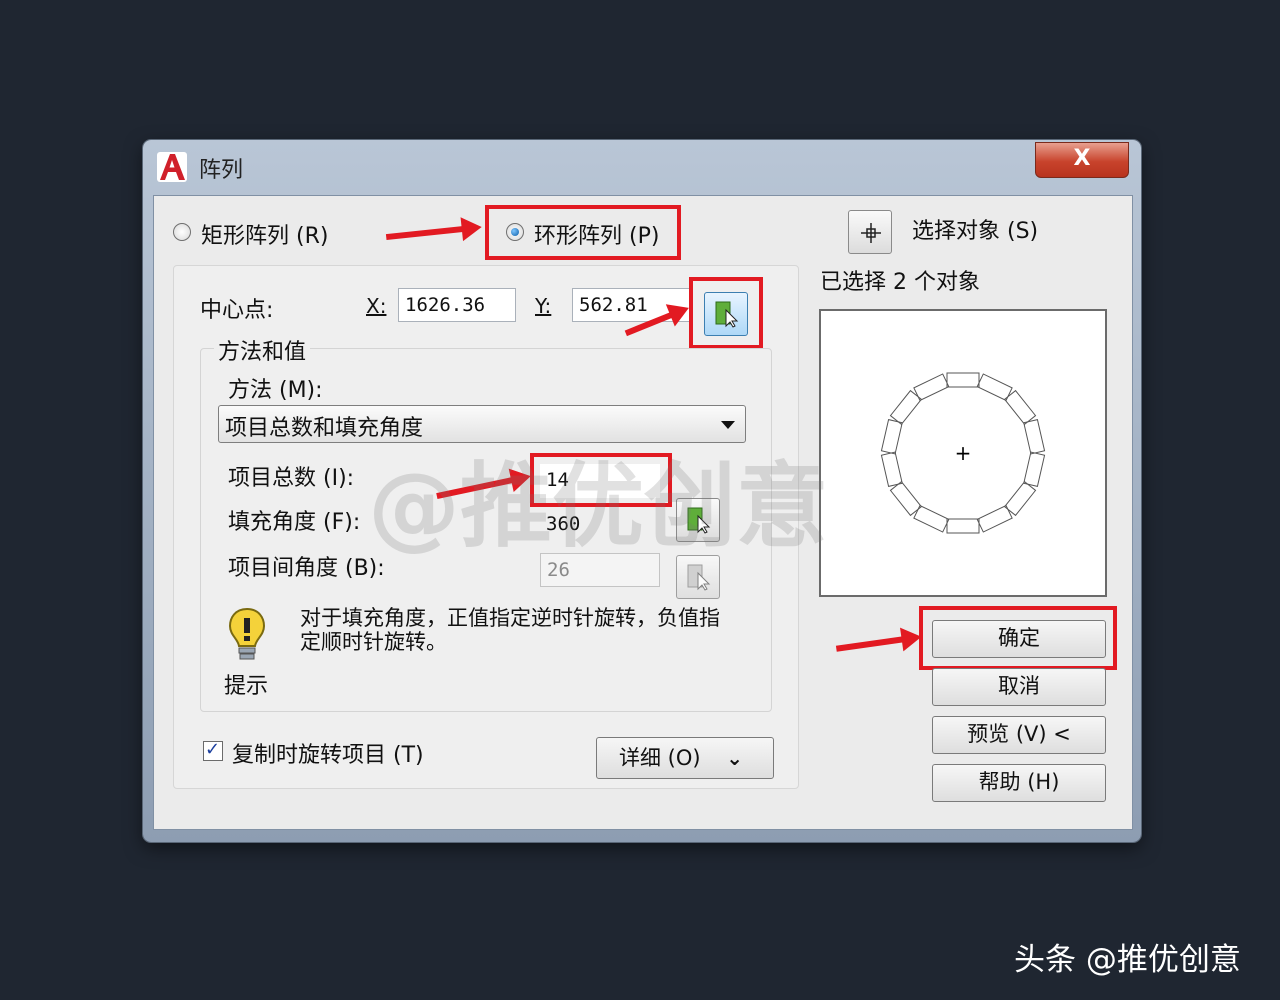  I want to click on polar-array-preview: +, so click(963, 453).